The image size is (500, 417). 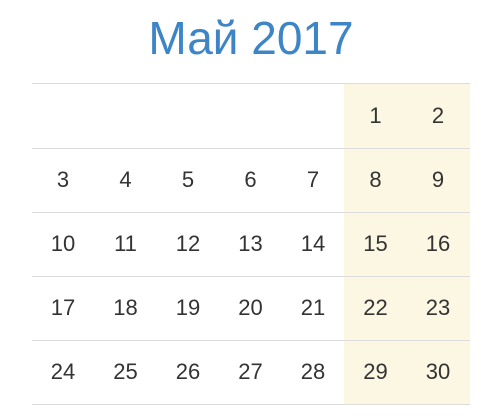 I want to click on week-row: 12, so click(x=251, y=116).